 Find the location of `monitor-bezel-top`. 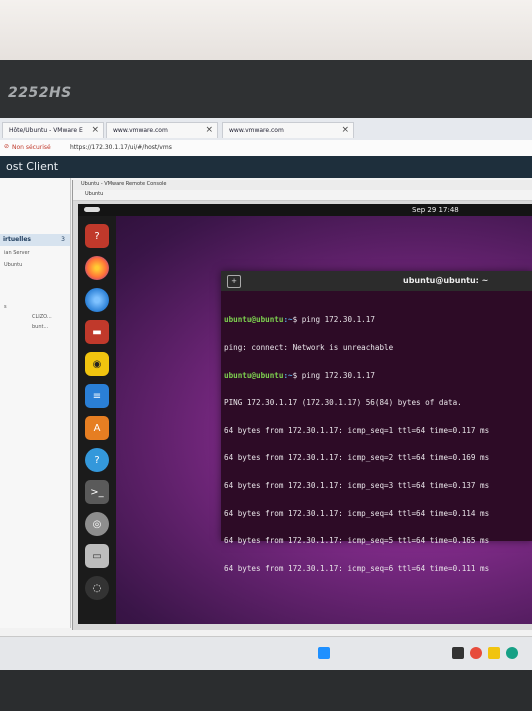

monitor-bezel-top is located at coordinates (266, 90).